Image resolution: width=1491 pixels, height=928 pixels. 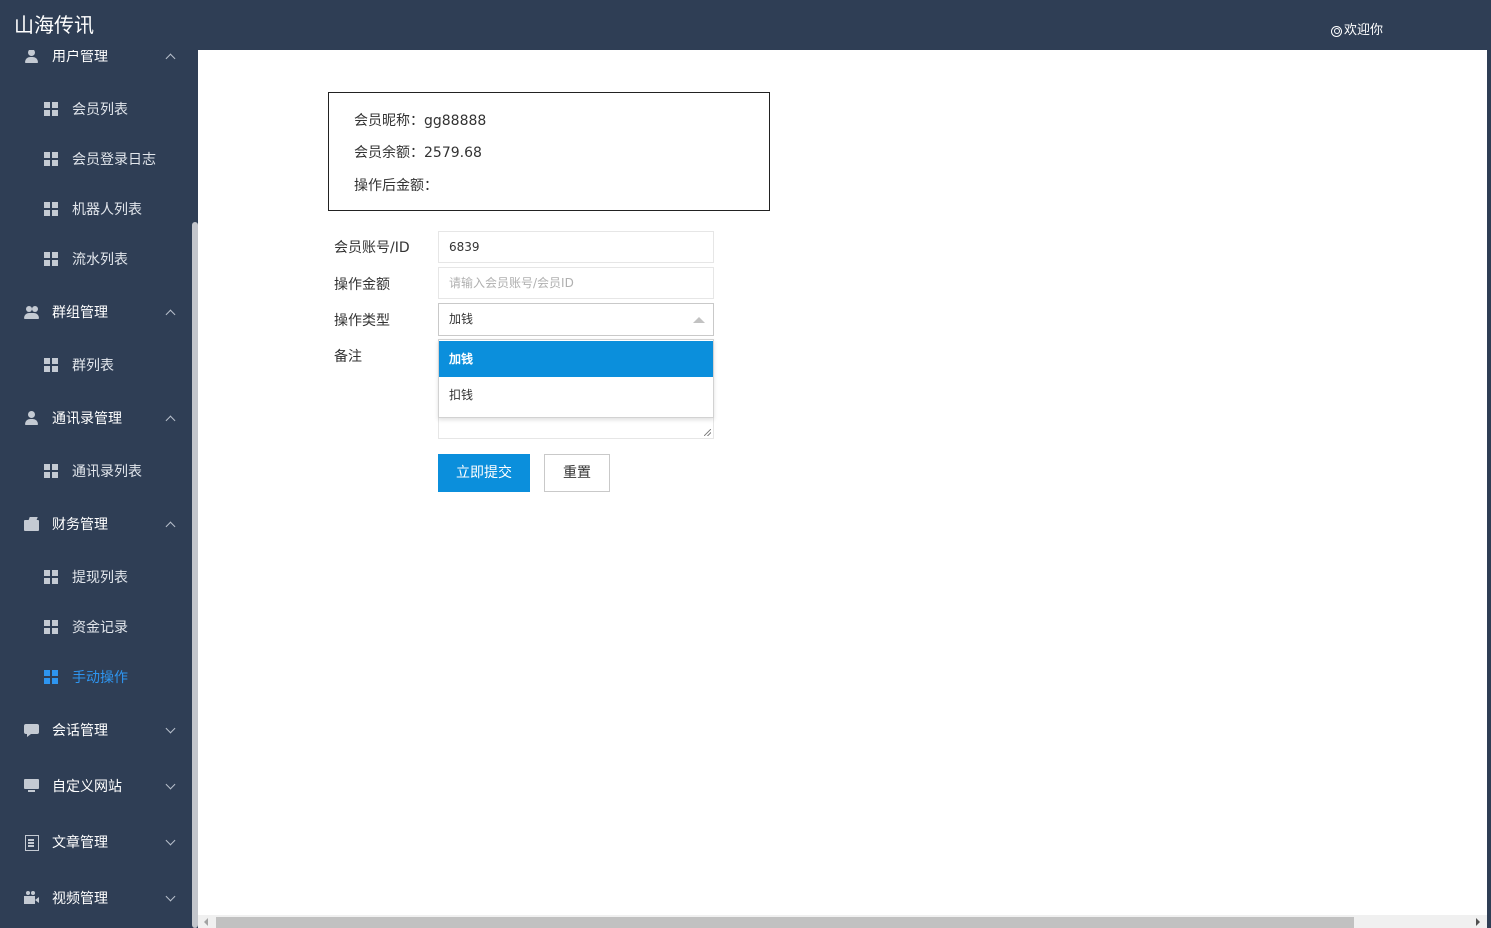 What do you see at coordinates (100, 260) in the screenshot?
I see `sidebar-item-label: 流水列表` at bounding box center [100, 260].